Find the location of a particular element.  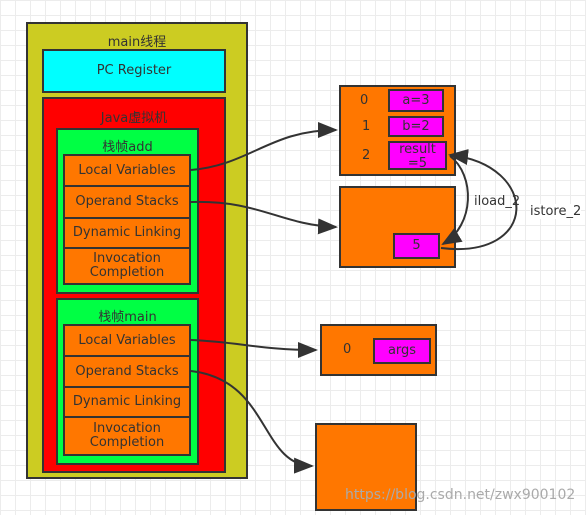

arrow-main-locals is located at coordinates (254, 348).